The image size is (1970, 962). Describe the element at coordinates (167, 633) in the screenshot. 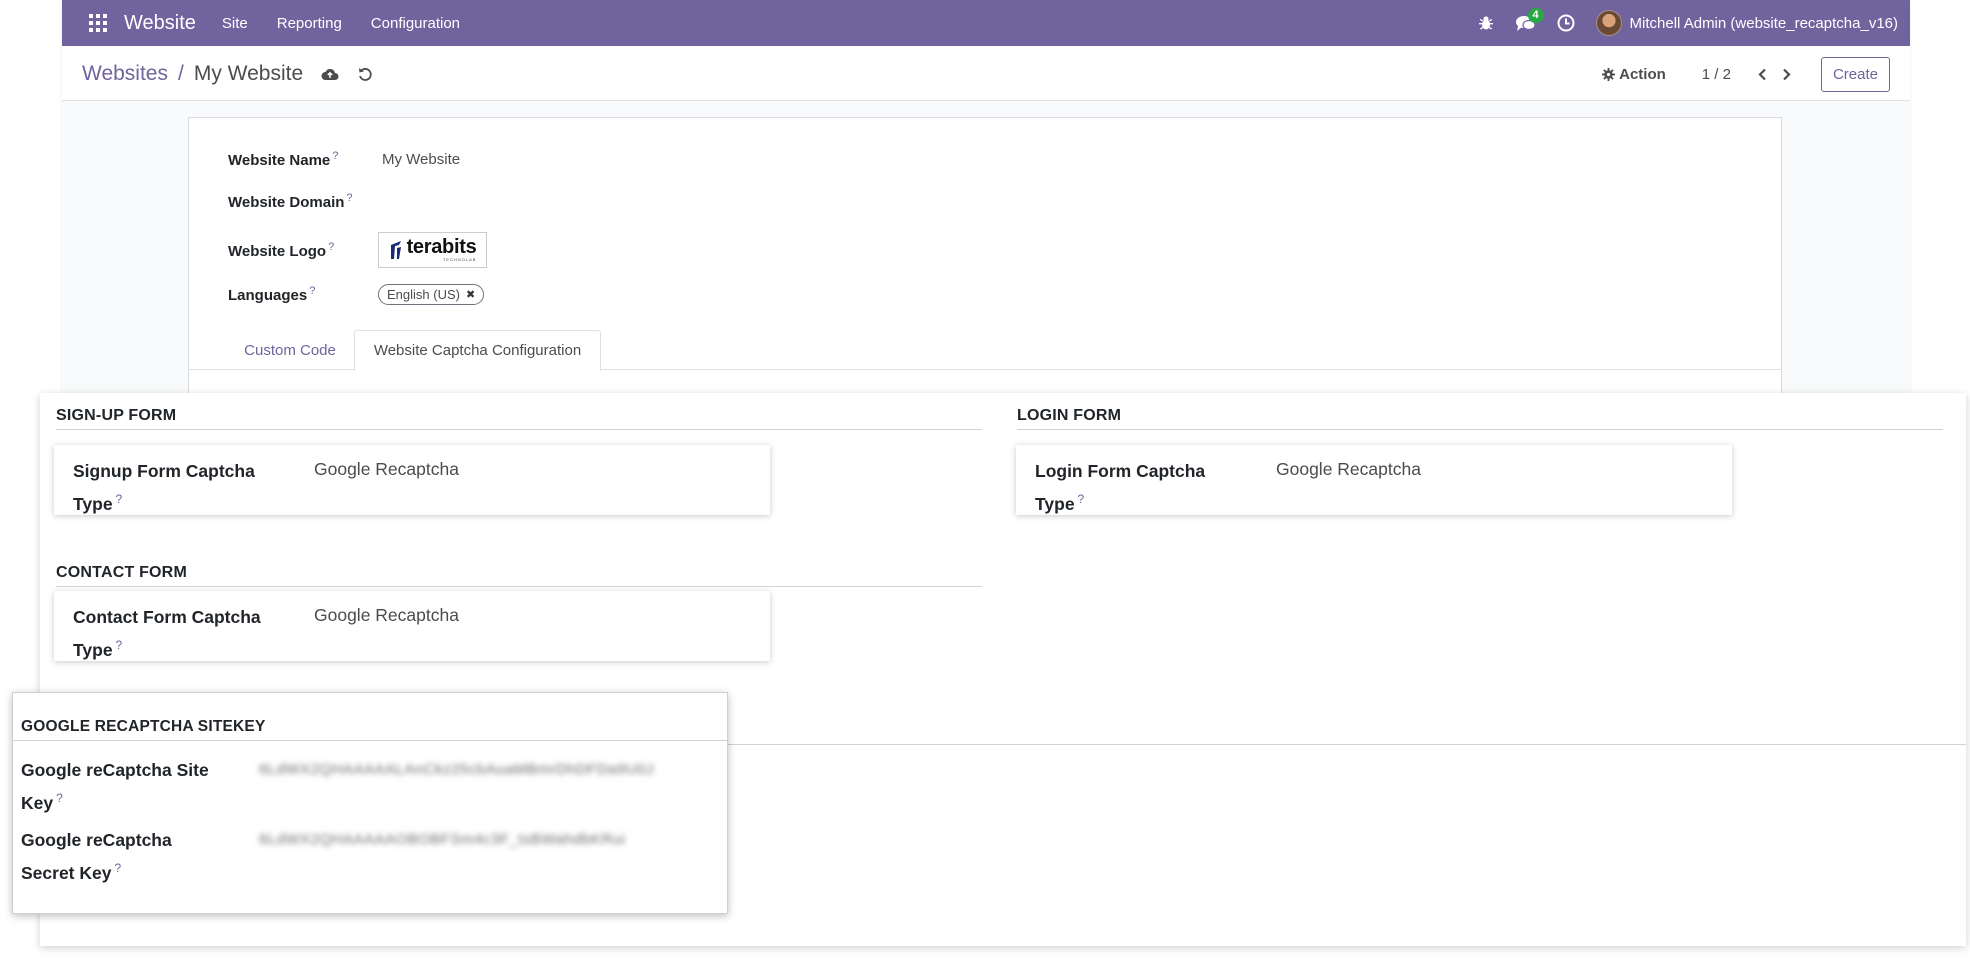

I see `contact-captcha-type-label: Contact Form Captcha Type?` at that location.